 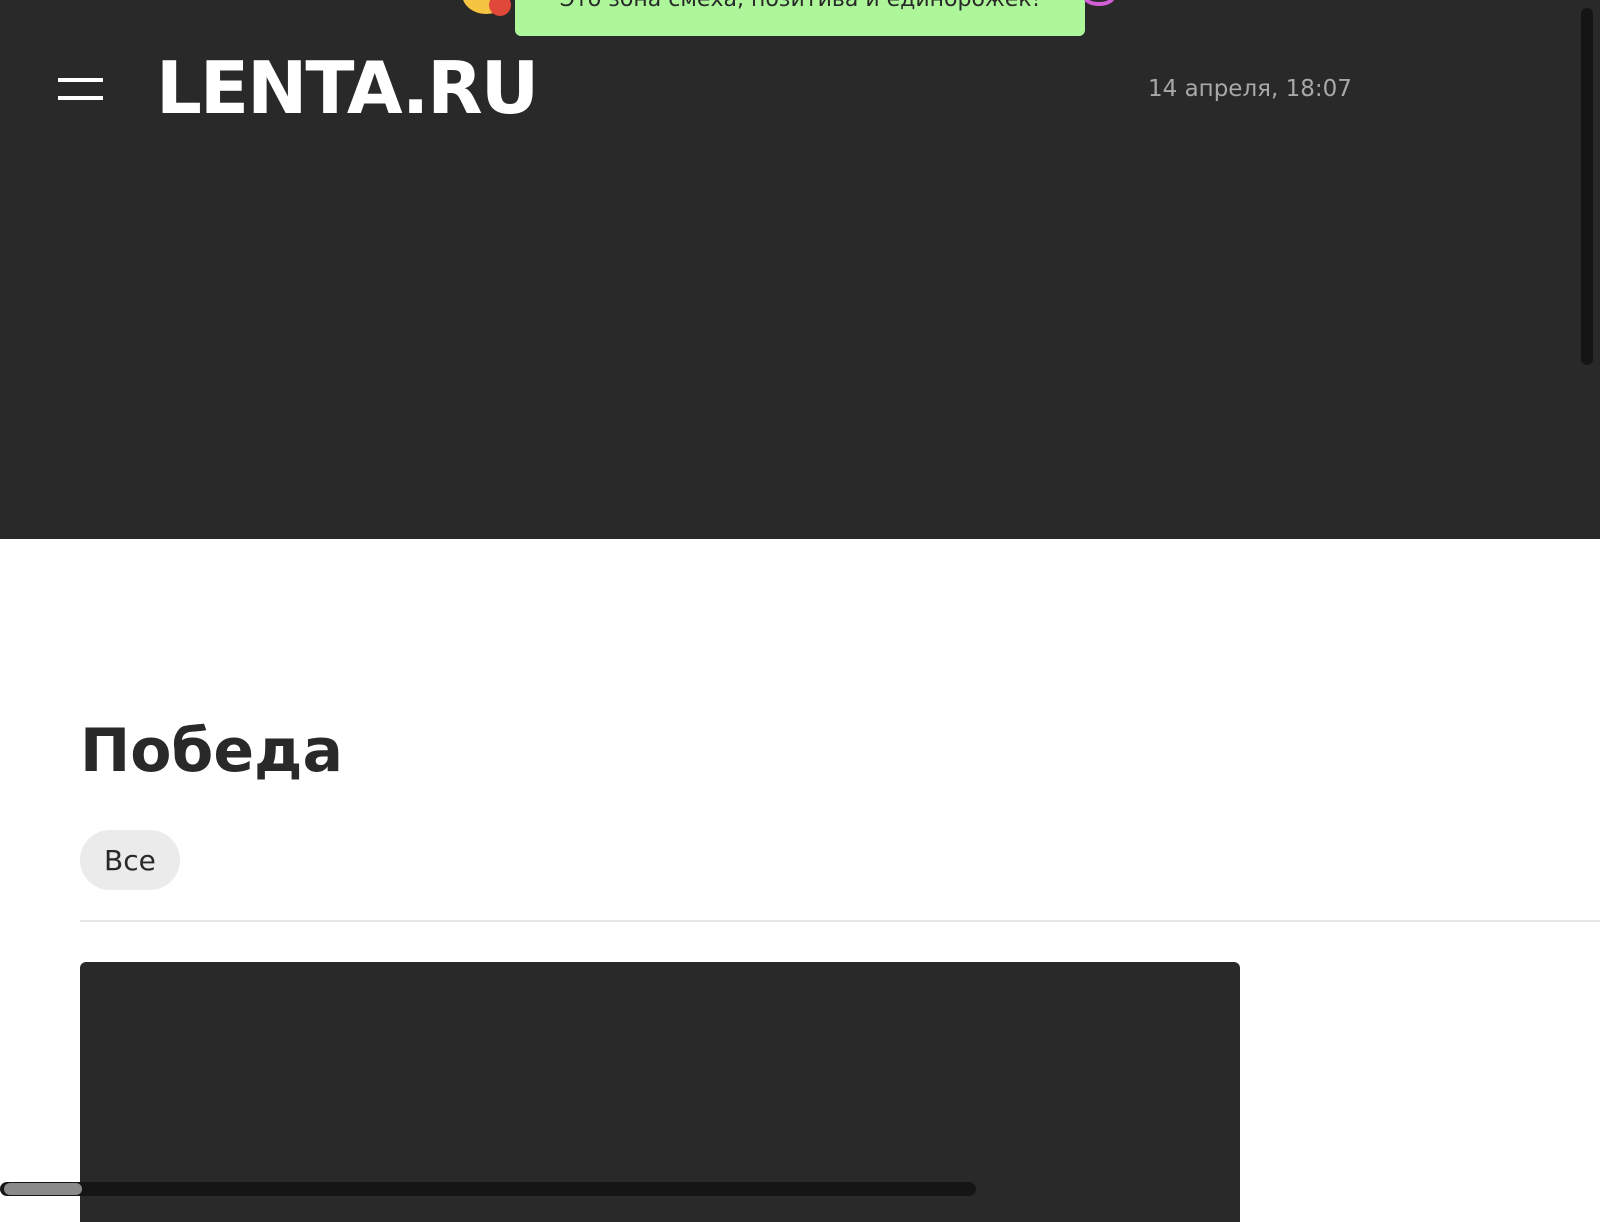 I want to click on horizontal-scrollbar-thumb, so click(x=43, y=1189).